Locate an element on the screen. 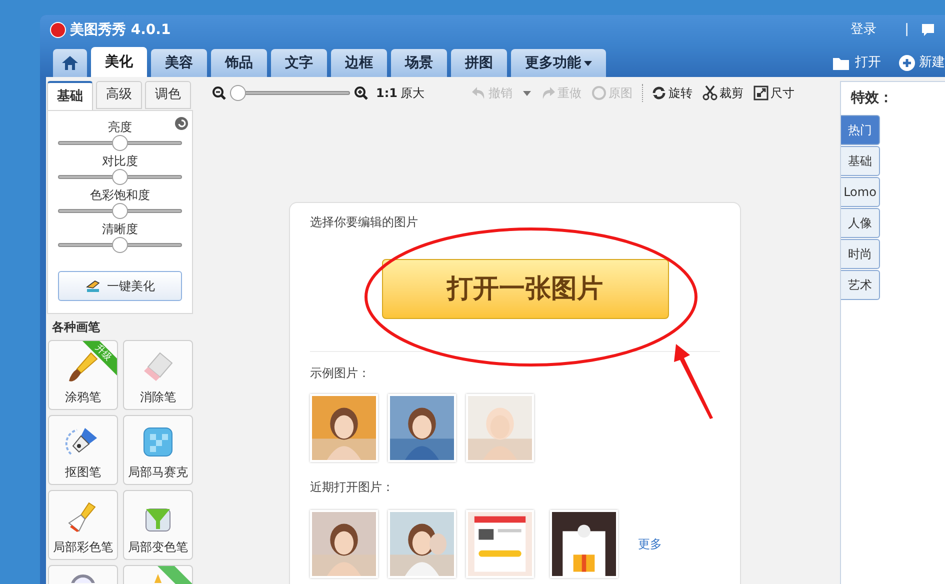  open-image-button: 打开一张图片 is located at coordinates (525, 289).